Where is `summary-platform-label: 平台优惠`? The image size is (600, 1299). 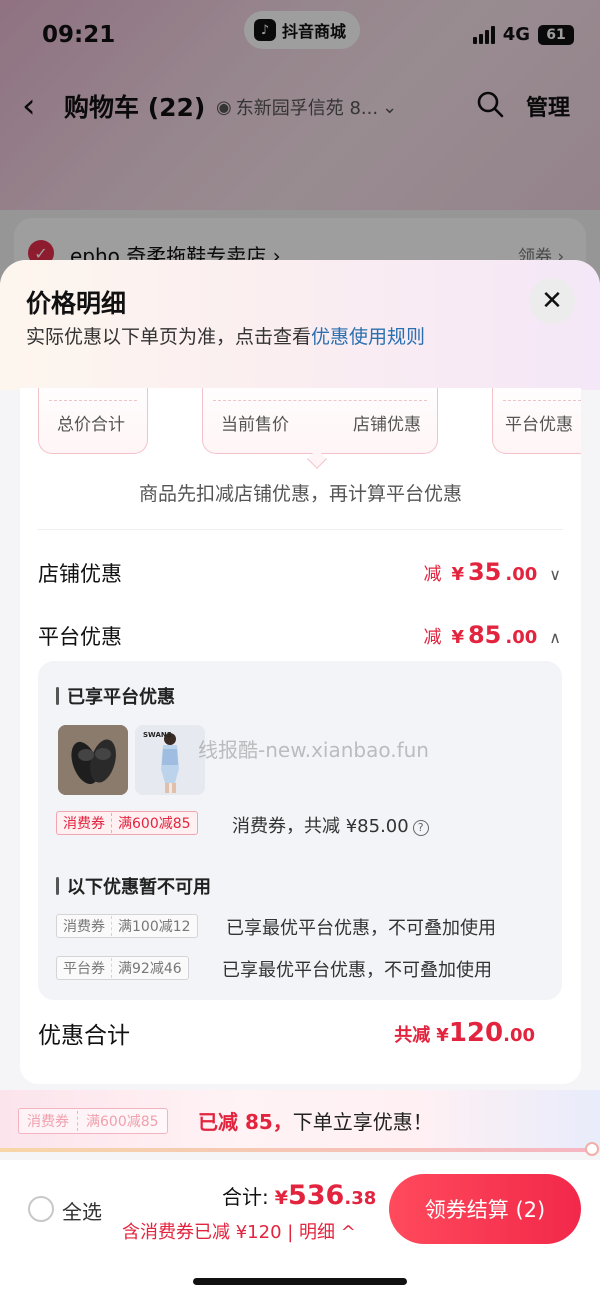 summary-platform-label: 平台优惠 is located at coordinates (539, 425).